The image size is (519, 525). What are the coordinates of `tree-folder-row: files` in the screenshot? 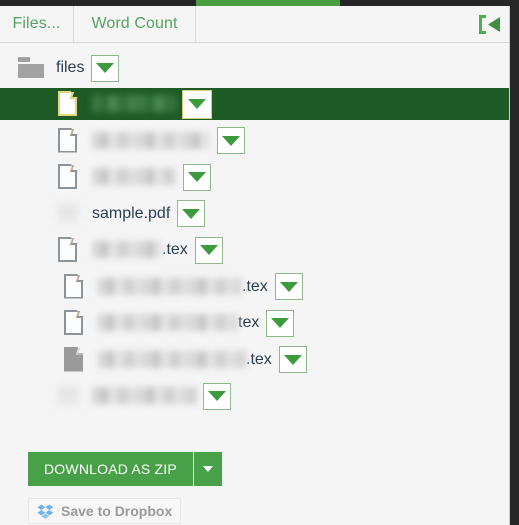 It's located at (255, 68).